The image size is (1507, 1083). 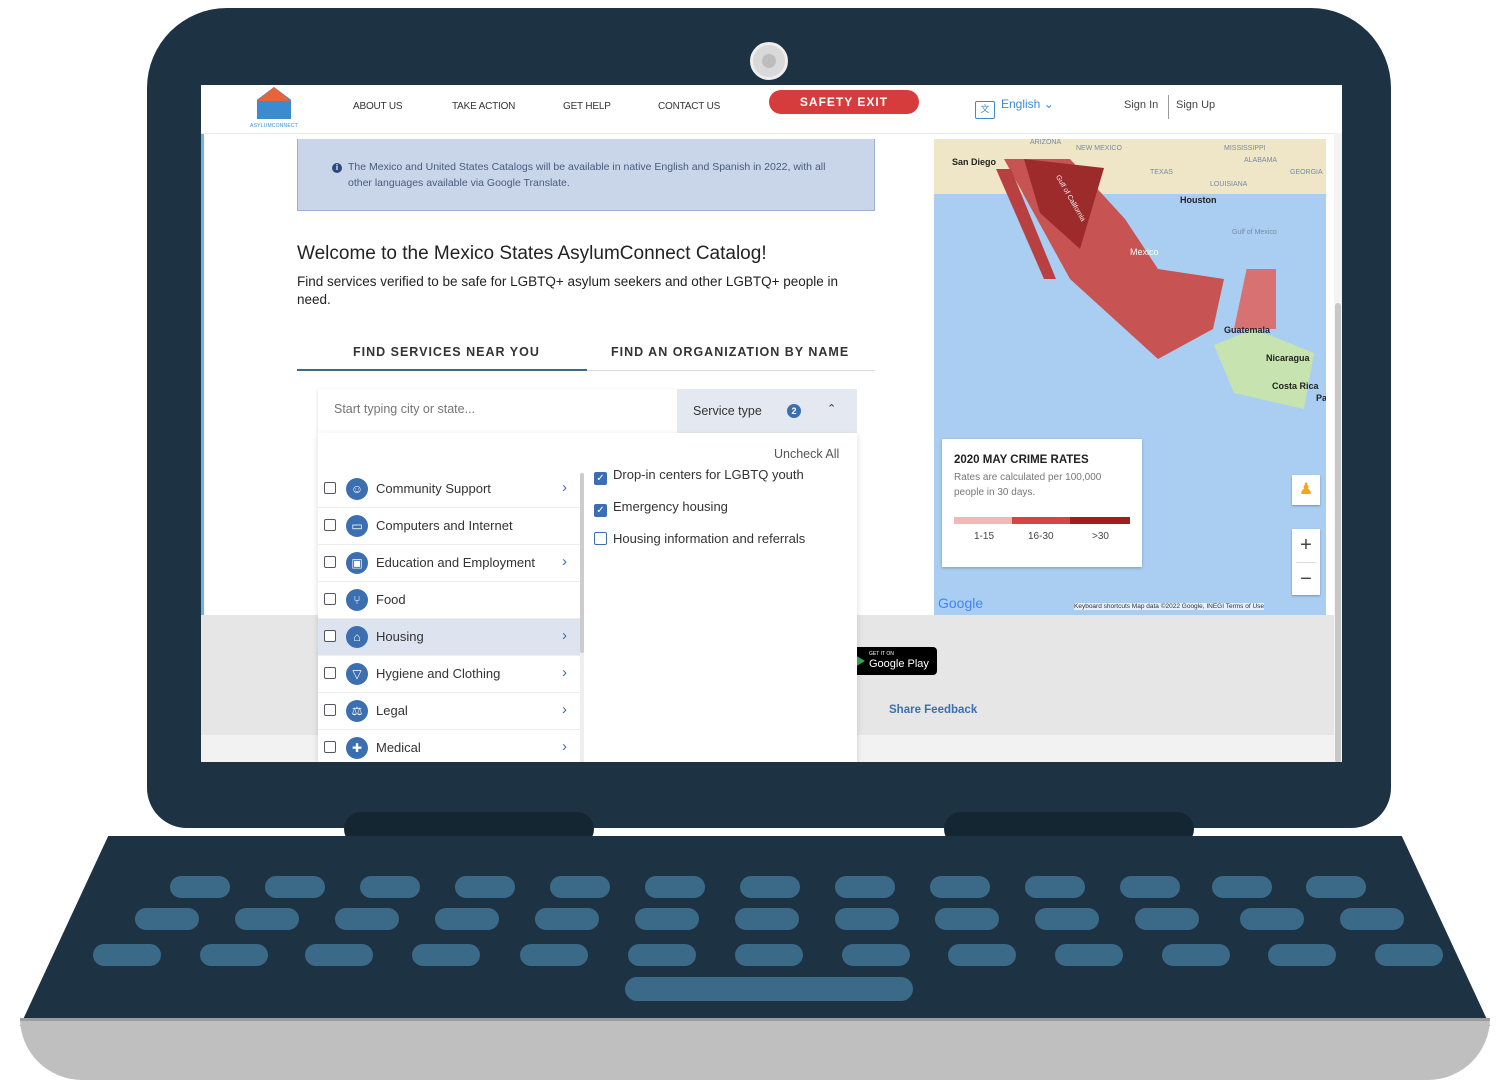 What do you see at coordinates (449, 711) in the screenshot?
I see `category-legal: ⚖ Legal ›` at bounding box center [449, 711].